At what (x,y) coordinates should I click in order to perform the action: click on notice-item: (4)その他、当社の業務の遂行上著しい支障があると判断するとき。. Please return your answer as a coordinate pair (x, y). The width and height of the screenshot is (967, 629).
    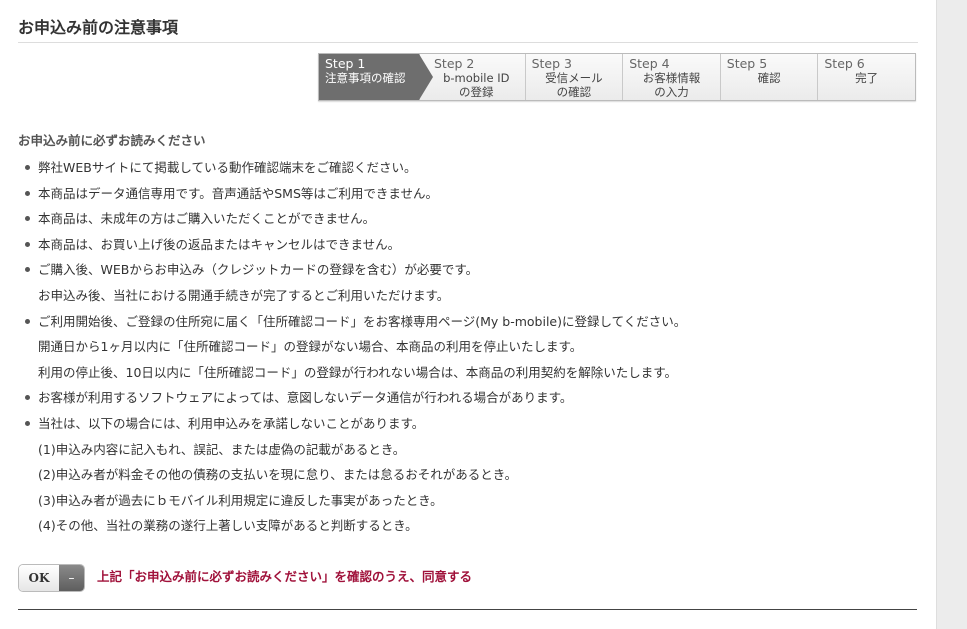
    Looking at the image, I should click on (228, 526).